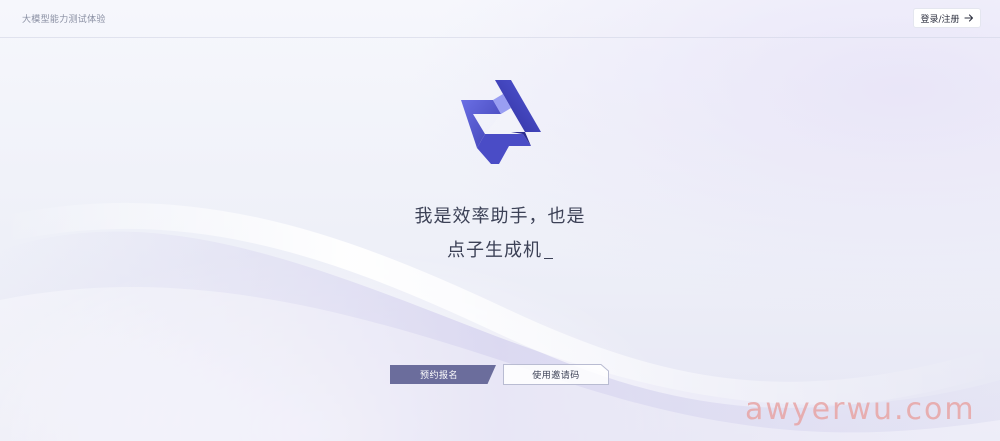  Describe the element at coordinates (64, 20) in the screenshot. I see `app-title: 大模型能力测试体验` at that location.